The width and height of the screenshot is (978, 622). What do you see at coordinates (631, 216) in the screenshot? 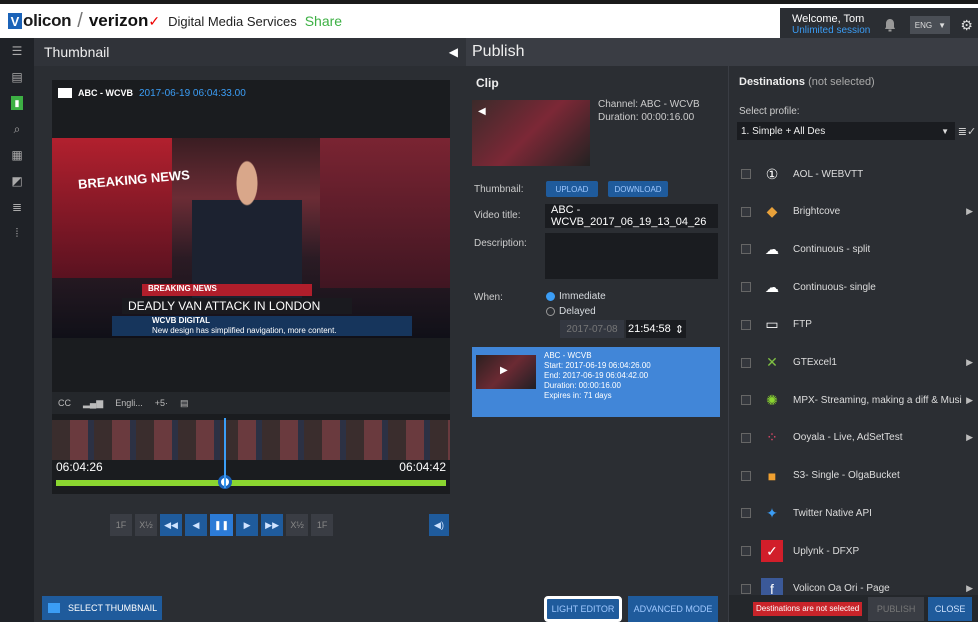
I see `video-title-input: ABC - WCVB_2017_06_19_13_04_26` at bounding box center [631, 216].